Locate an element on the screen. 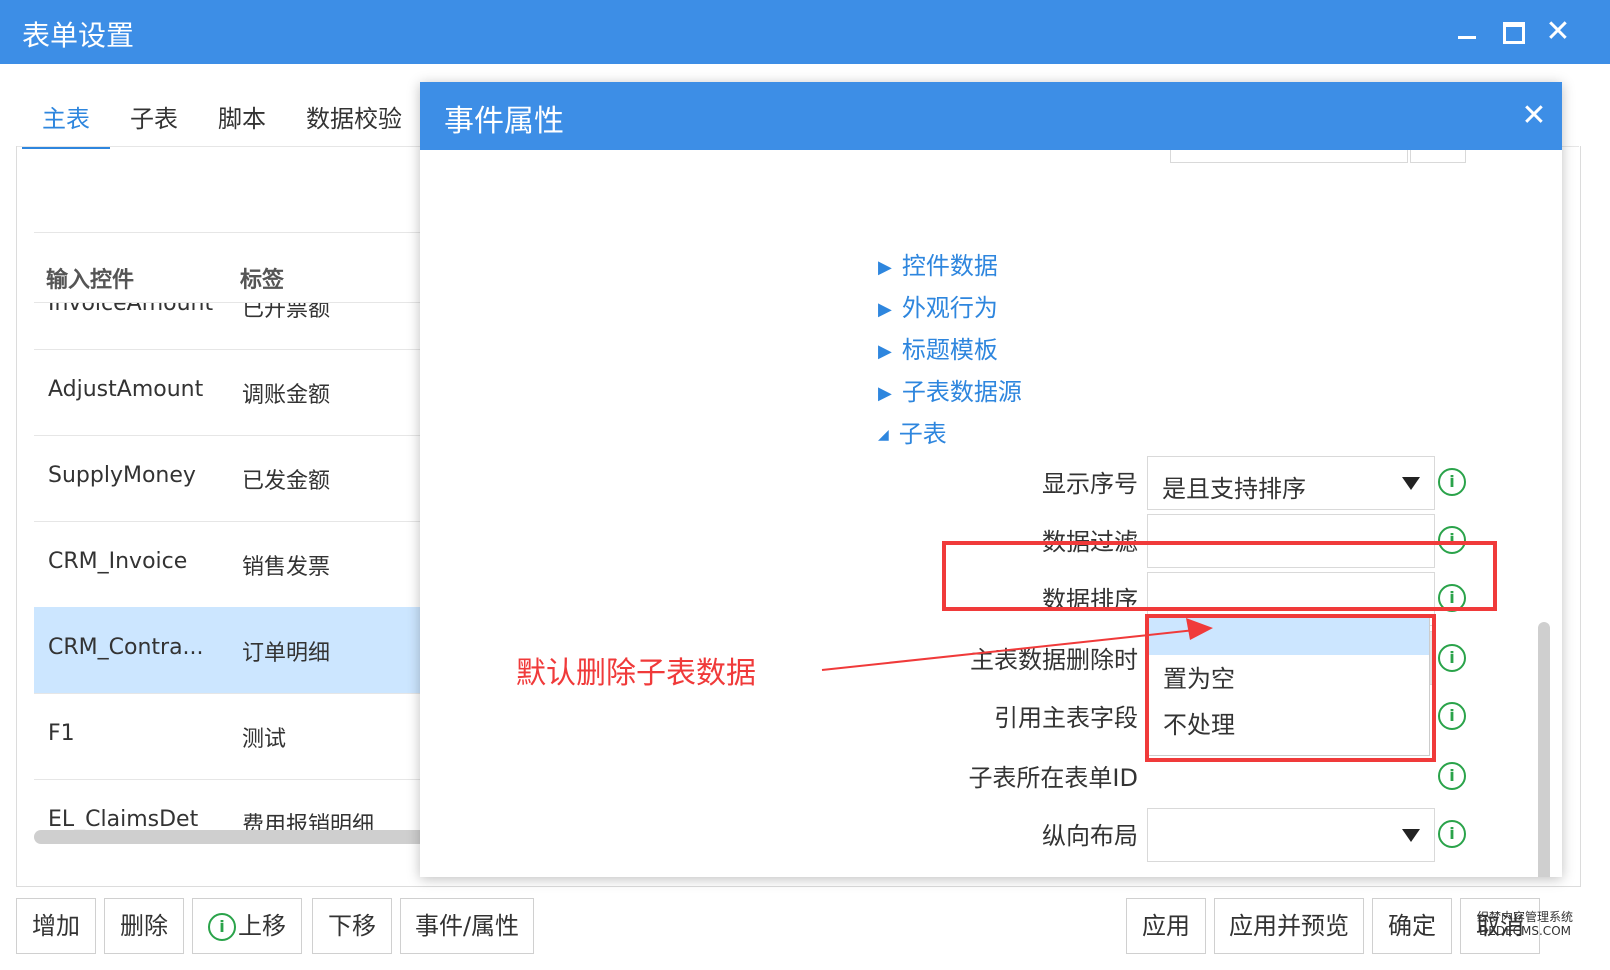  watermark: 织梦内容管理系统 DEDECMS.COM is located at coordinates (1525, 925).